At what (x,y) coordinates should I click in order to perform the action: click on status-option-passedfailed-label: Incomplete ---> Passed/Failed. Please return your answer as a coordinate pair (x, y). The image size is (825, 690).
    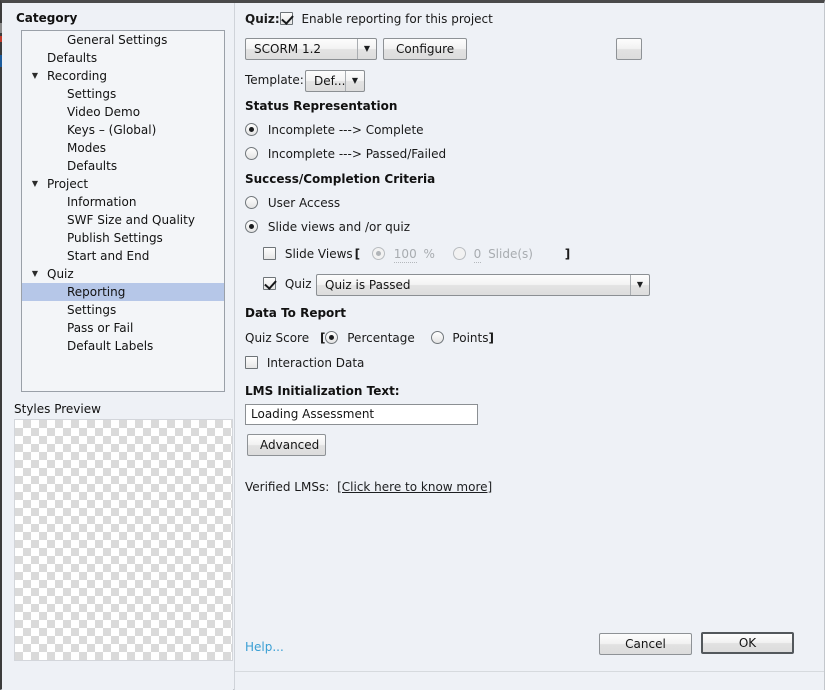
    Looking at the image, I should click on (357, 154).